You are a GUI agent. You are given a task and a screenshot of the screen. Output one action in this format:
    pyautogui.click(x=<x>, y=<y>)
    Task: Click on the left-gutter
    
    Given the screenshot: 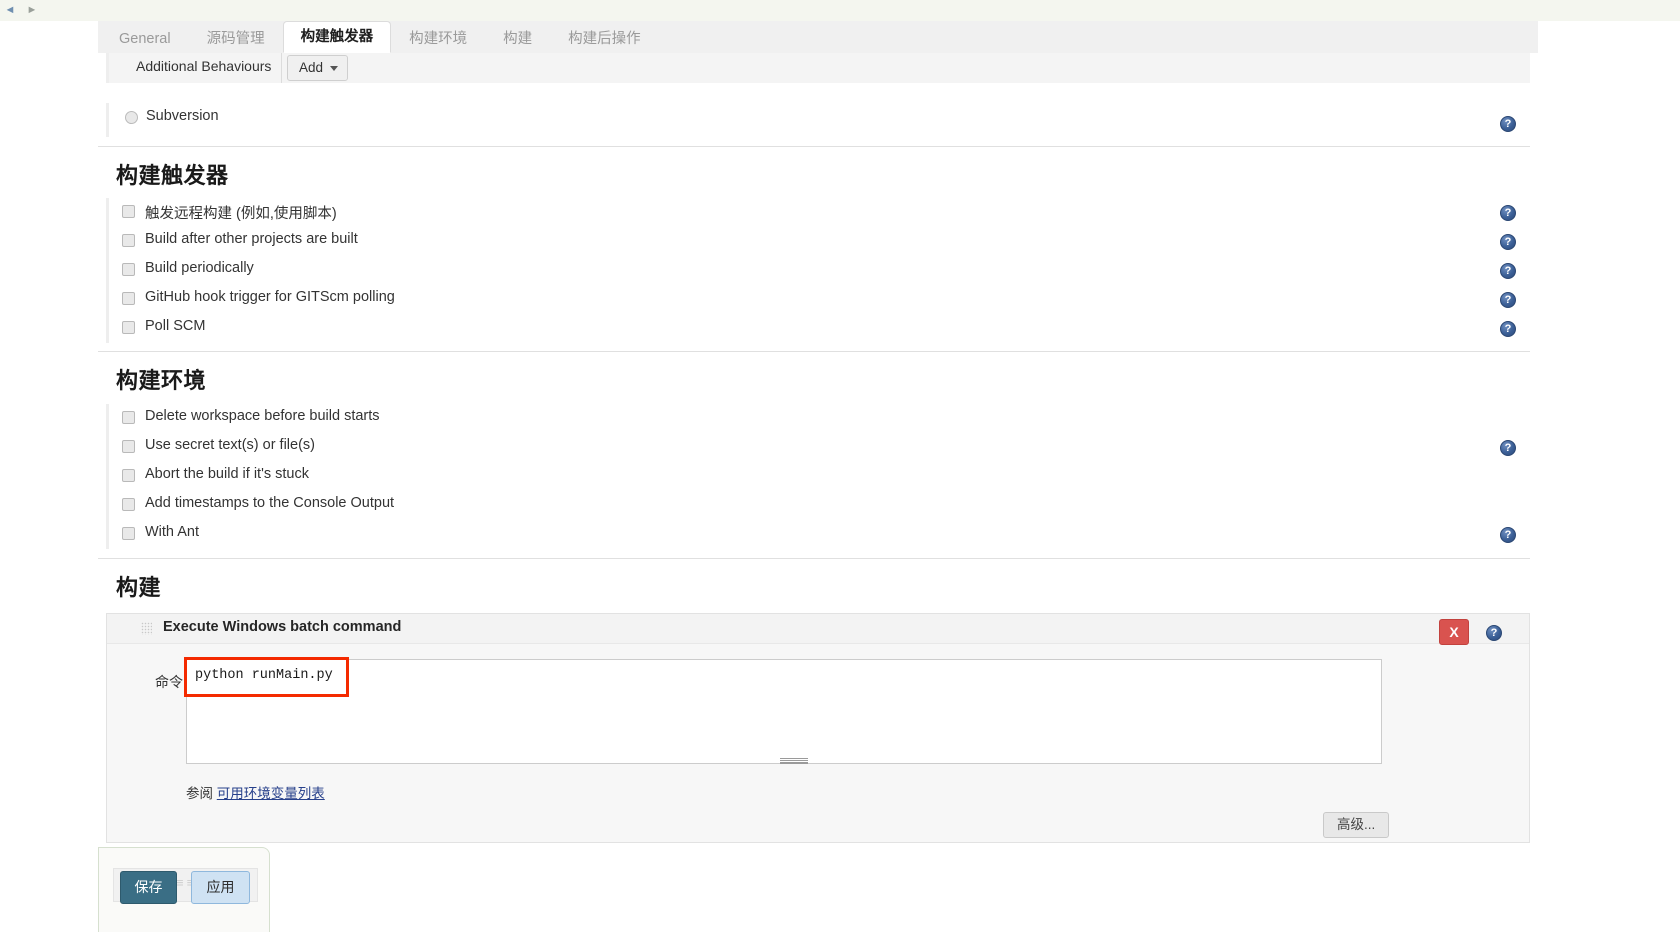 What is the action you would take?
    pyautogui.click(x=49, y=476)
    